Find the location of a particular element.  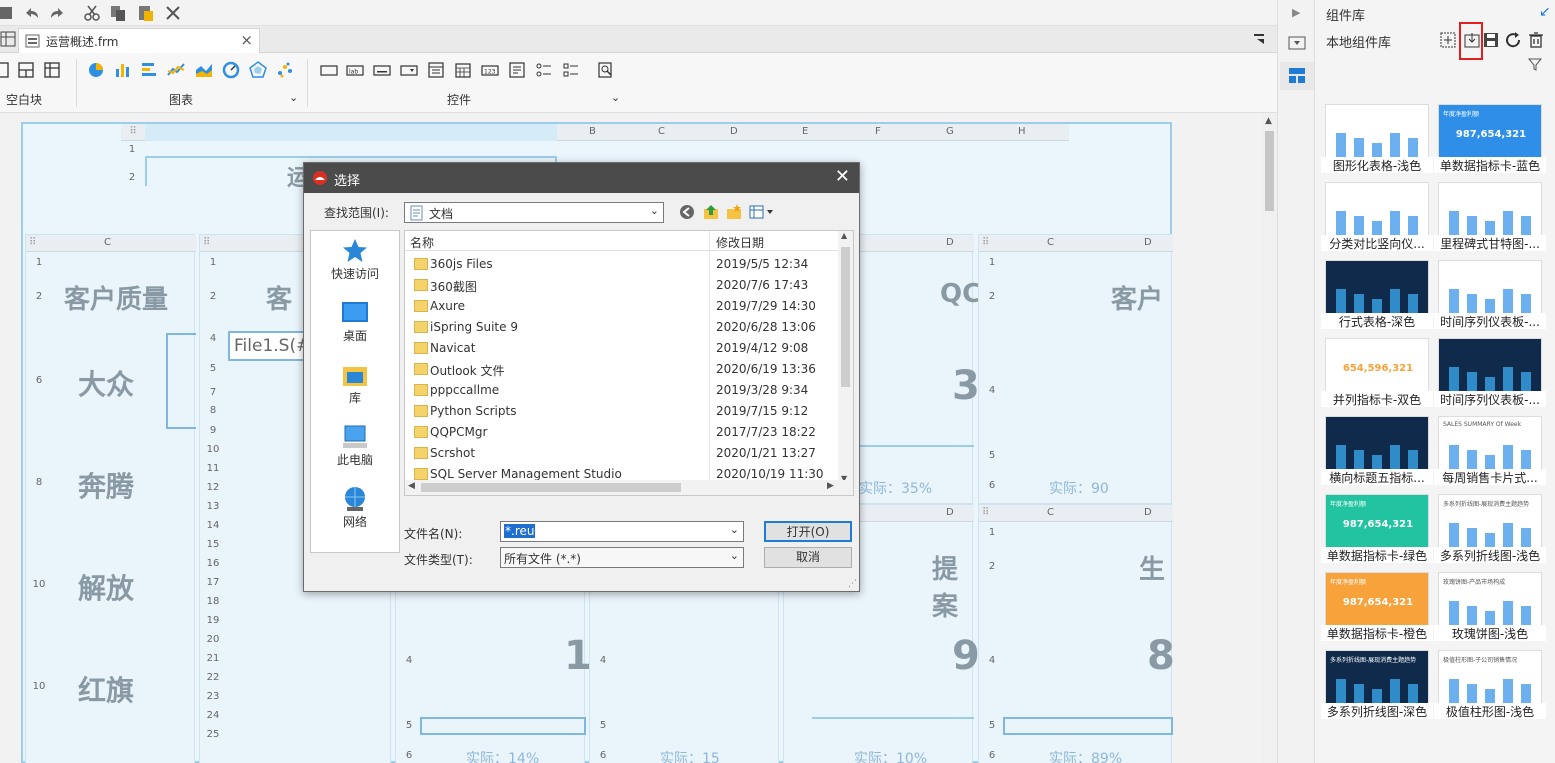

dialog-title-bar: 选择 ✕ is located at coordinates (581, 178).